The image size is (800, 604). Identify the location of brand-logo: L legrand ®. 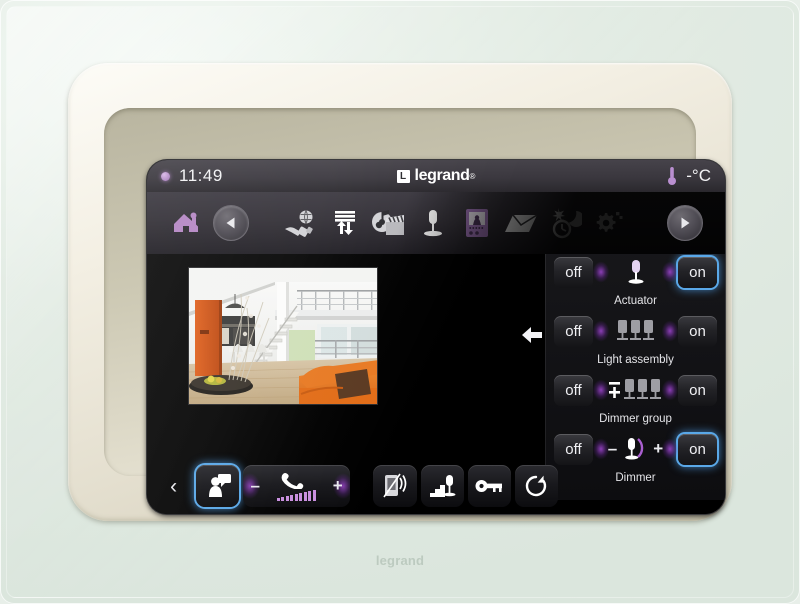
(436, 176).